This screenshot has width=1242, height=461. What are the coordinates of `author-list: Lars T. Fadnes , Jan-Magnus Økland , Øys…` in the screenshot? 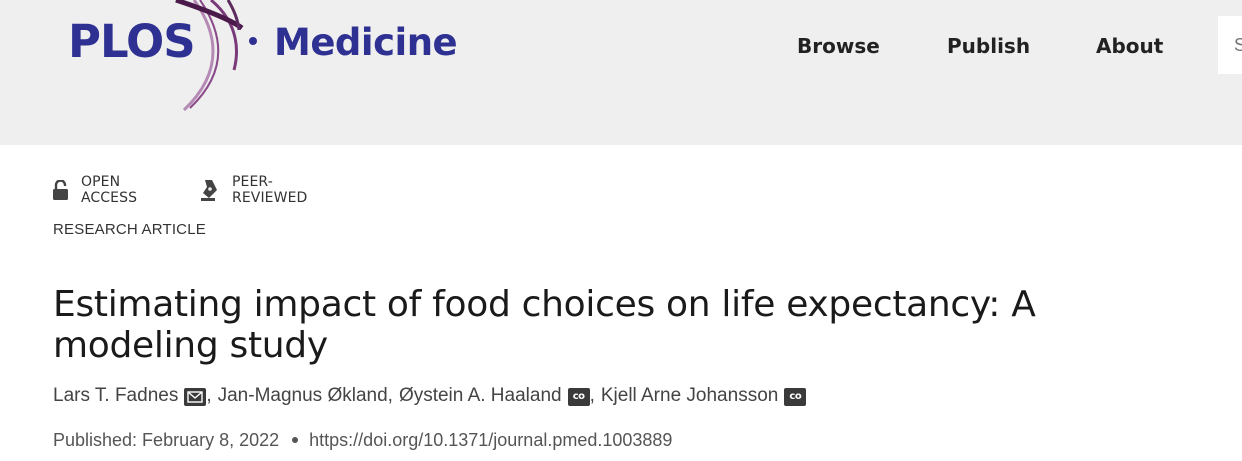 It's located at (430, 396).